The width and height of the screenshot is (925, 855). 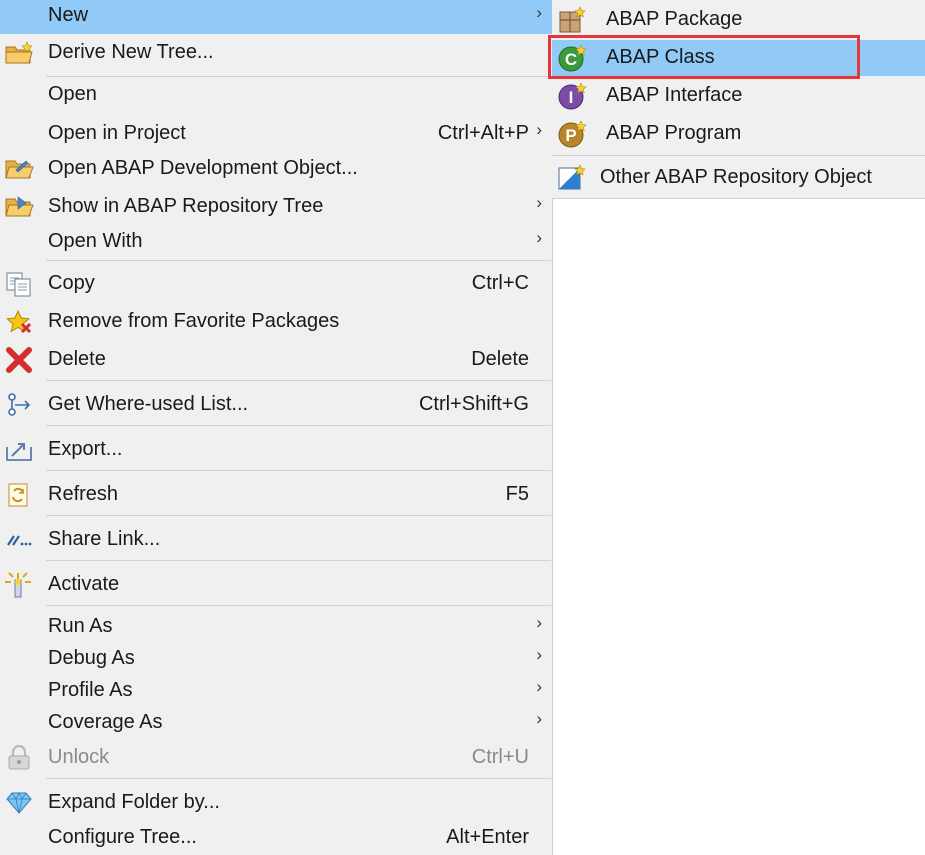 What do you see at coordinates (84, 584) in the screenshot?
I see `menu-item-activate-label: Activate` at bounding box center [84, 584].